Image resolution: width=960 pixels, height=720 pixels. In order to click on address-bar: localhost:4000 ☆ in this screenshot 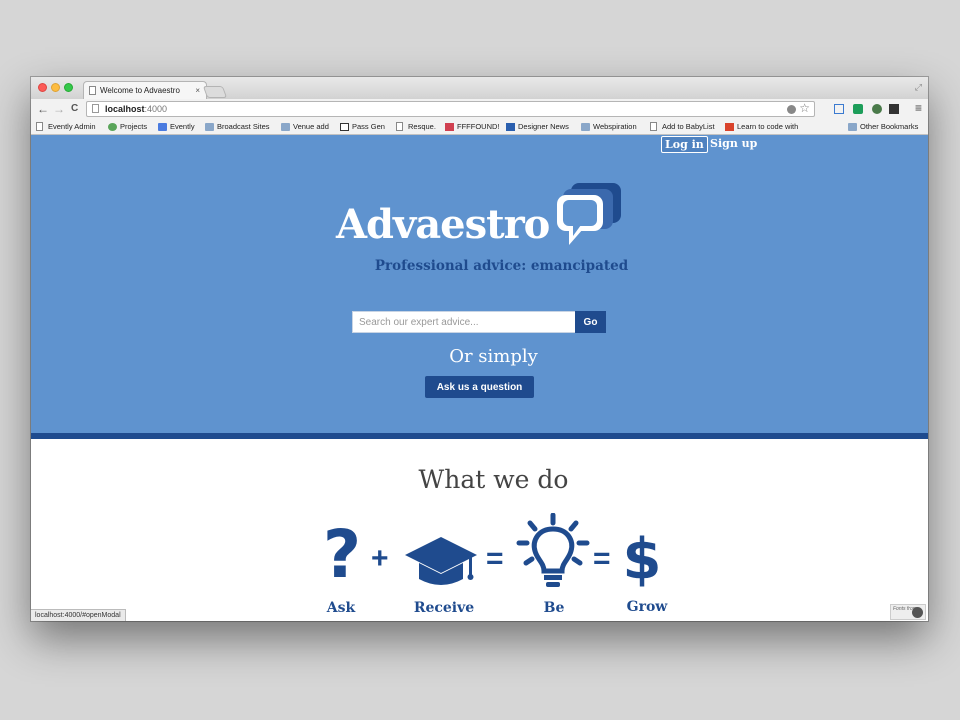, I will do `click(450, 109)`.